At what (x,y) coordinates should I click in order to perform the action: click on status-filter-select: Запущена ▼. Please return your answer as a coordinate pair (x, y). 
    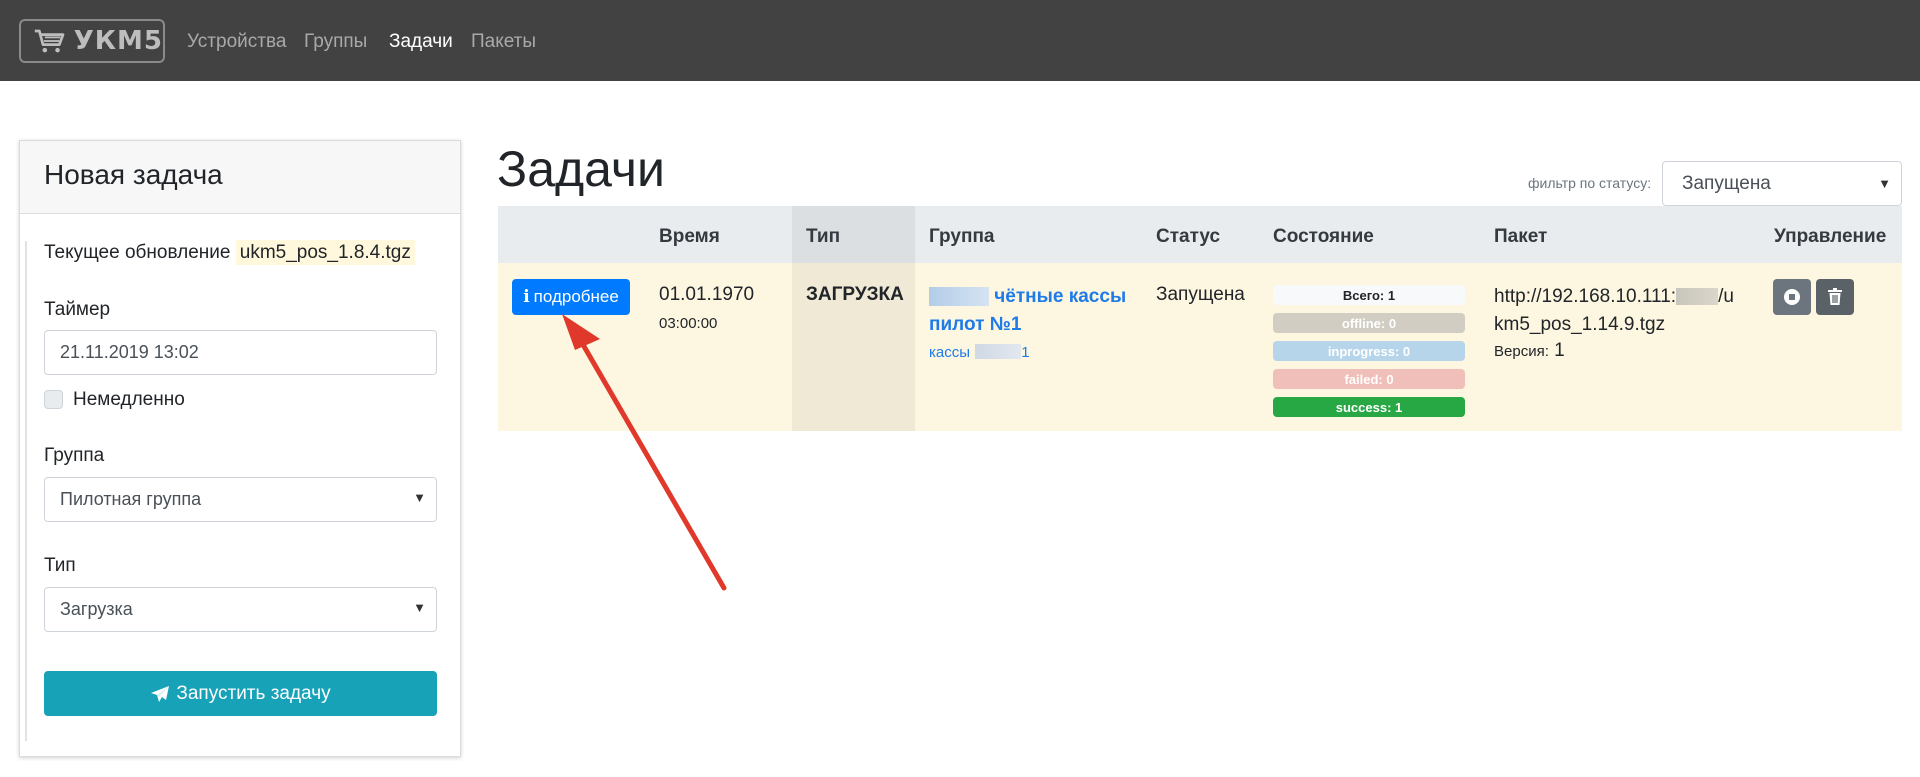
    Looking at the image, I should click on (1782, 183).